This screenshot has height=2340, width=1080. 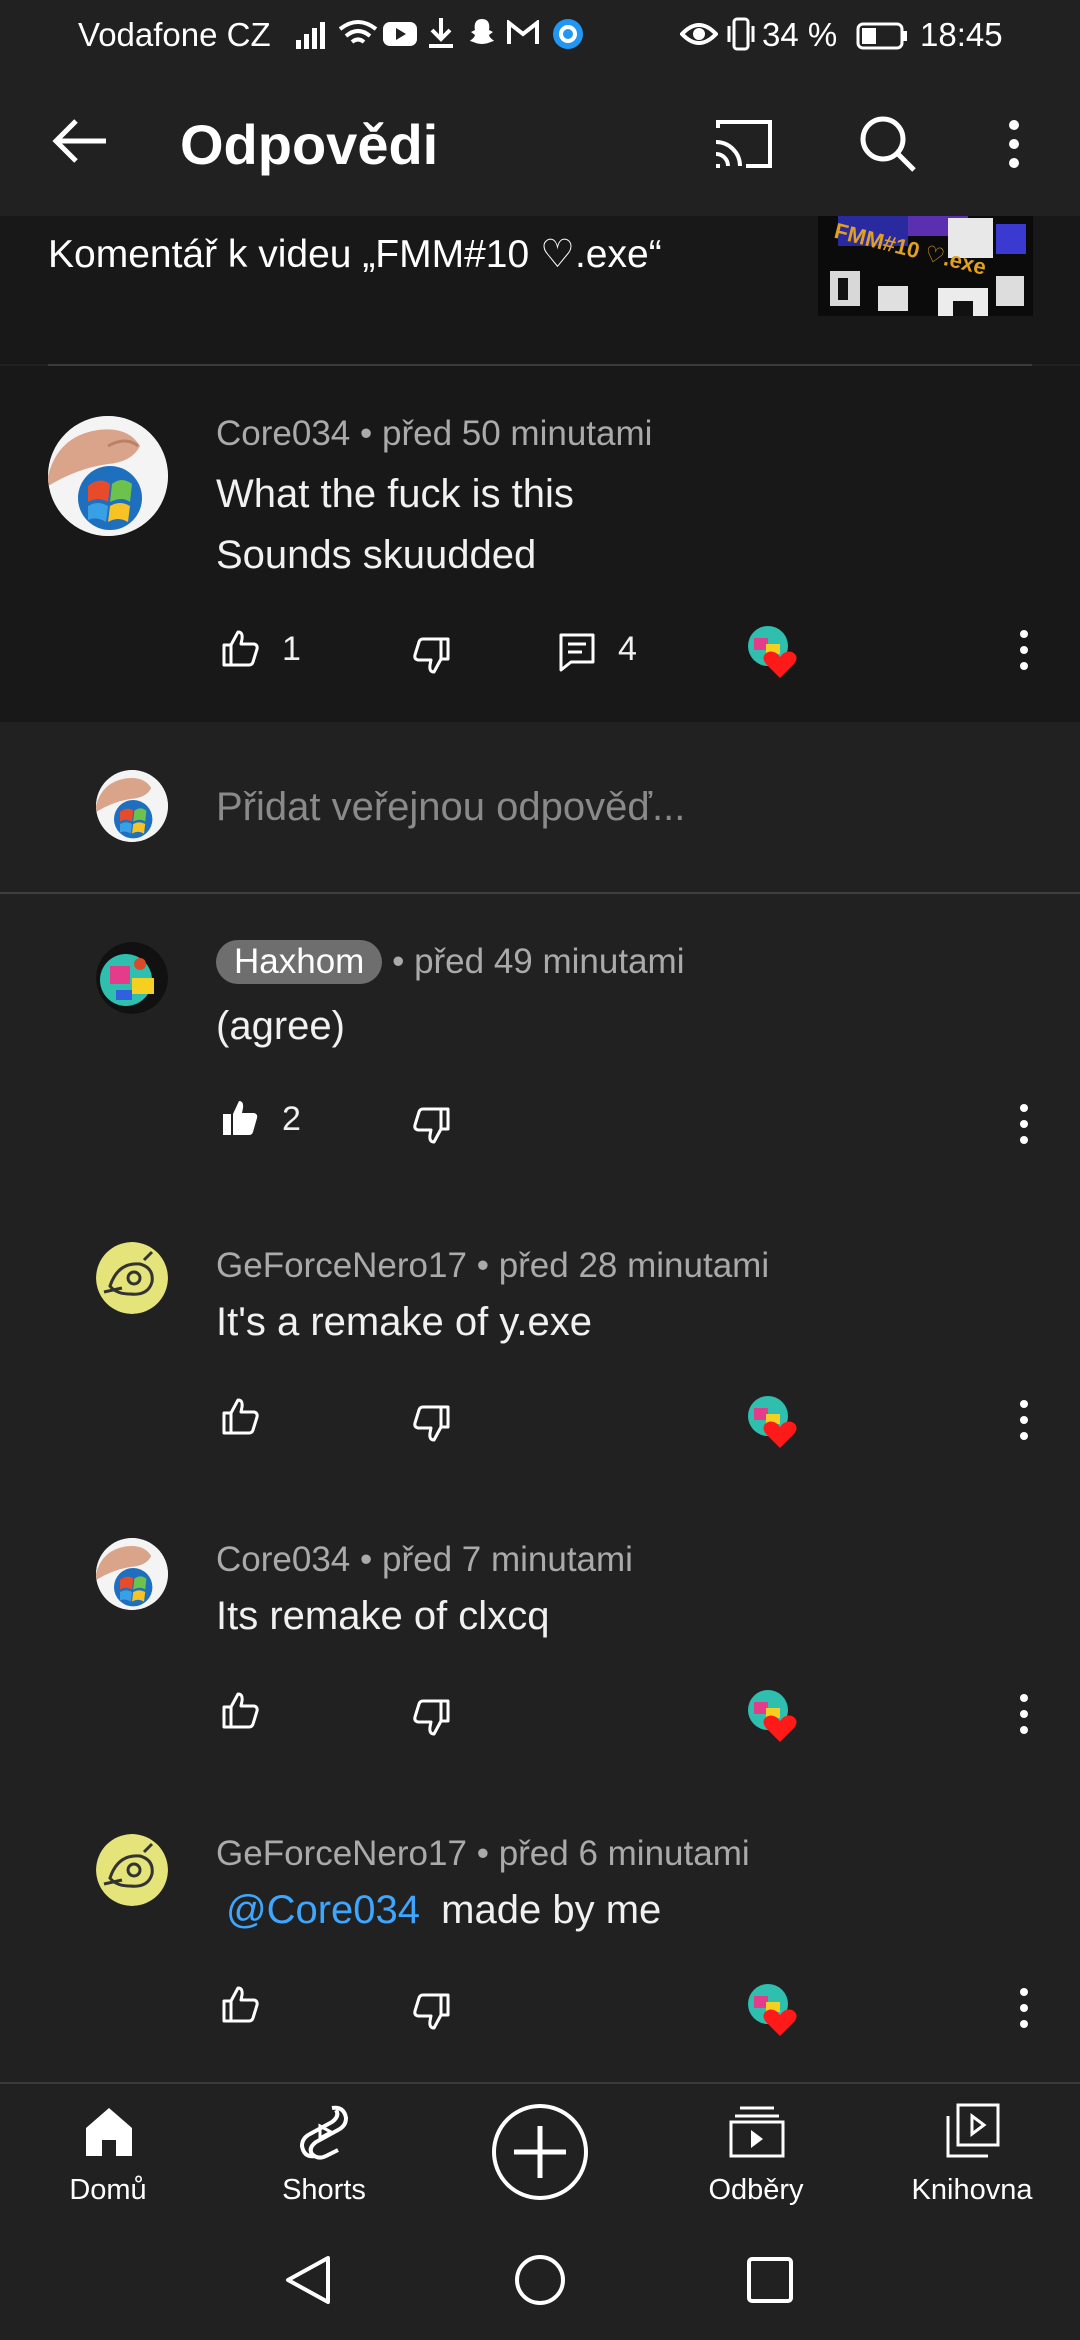 I want to click on replies-button, so click(x=577, y=652).